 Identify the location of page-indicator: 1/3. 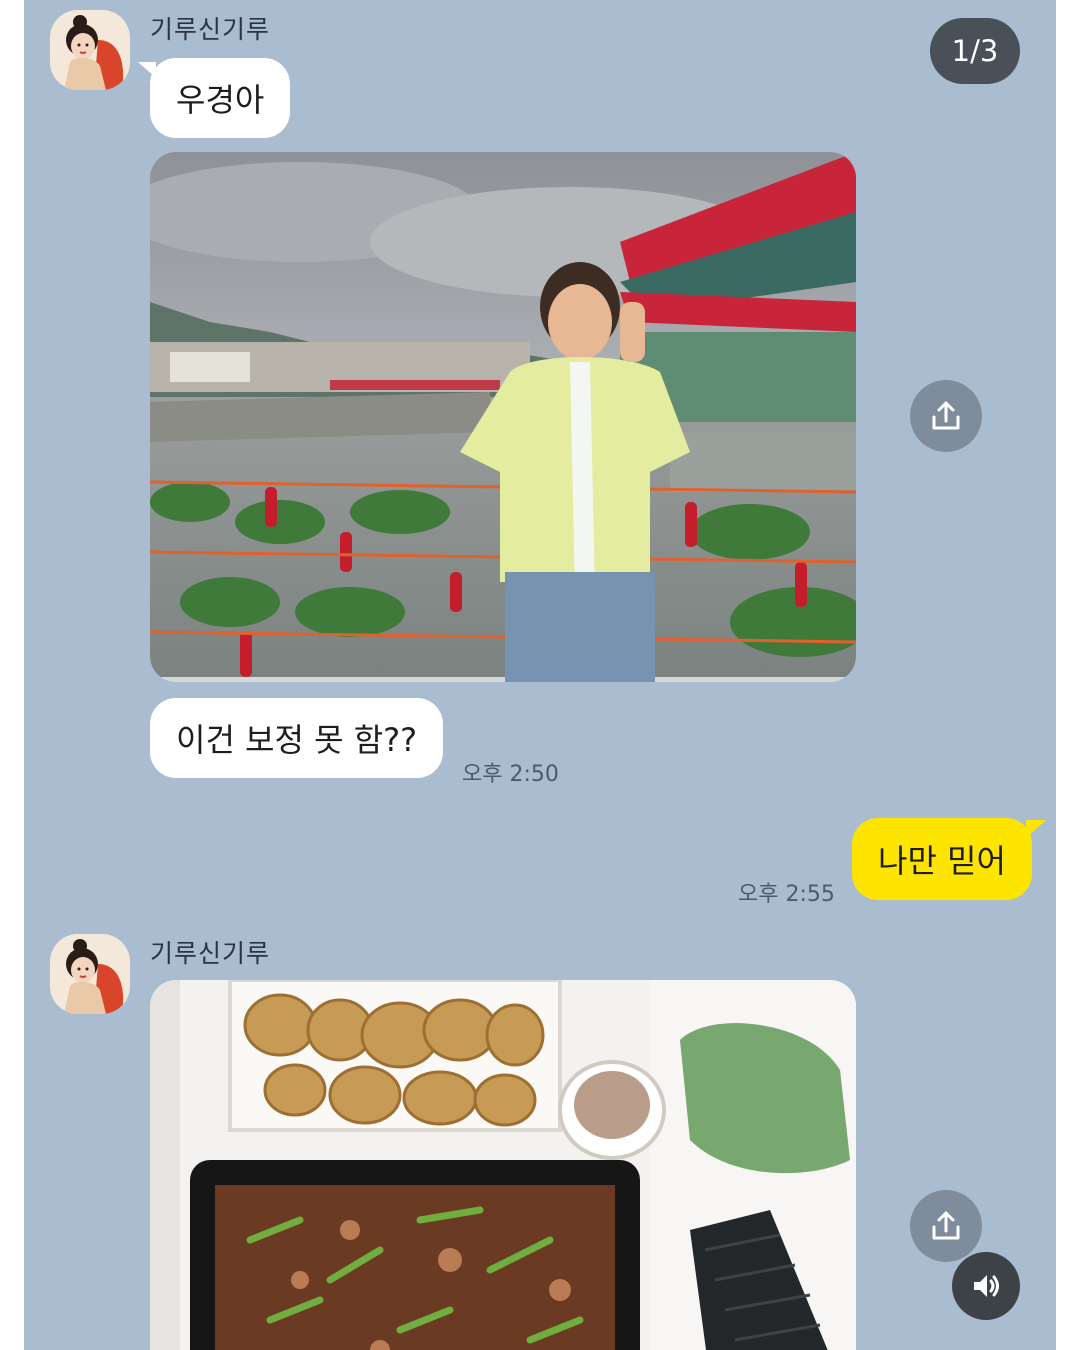
(975, 51).